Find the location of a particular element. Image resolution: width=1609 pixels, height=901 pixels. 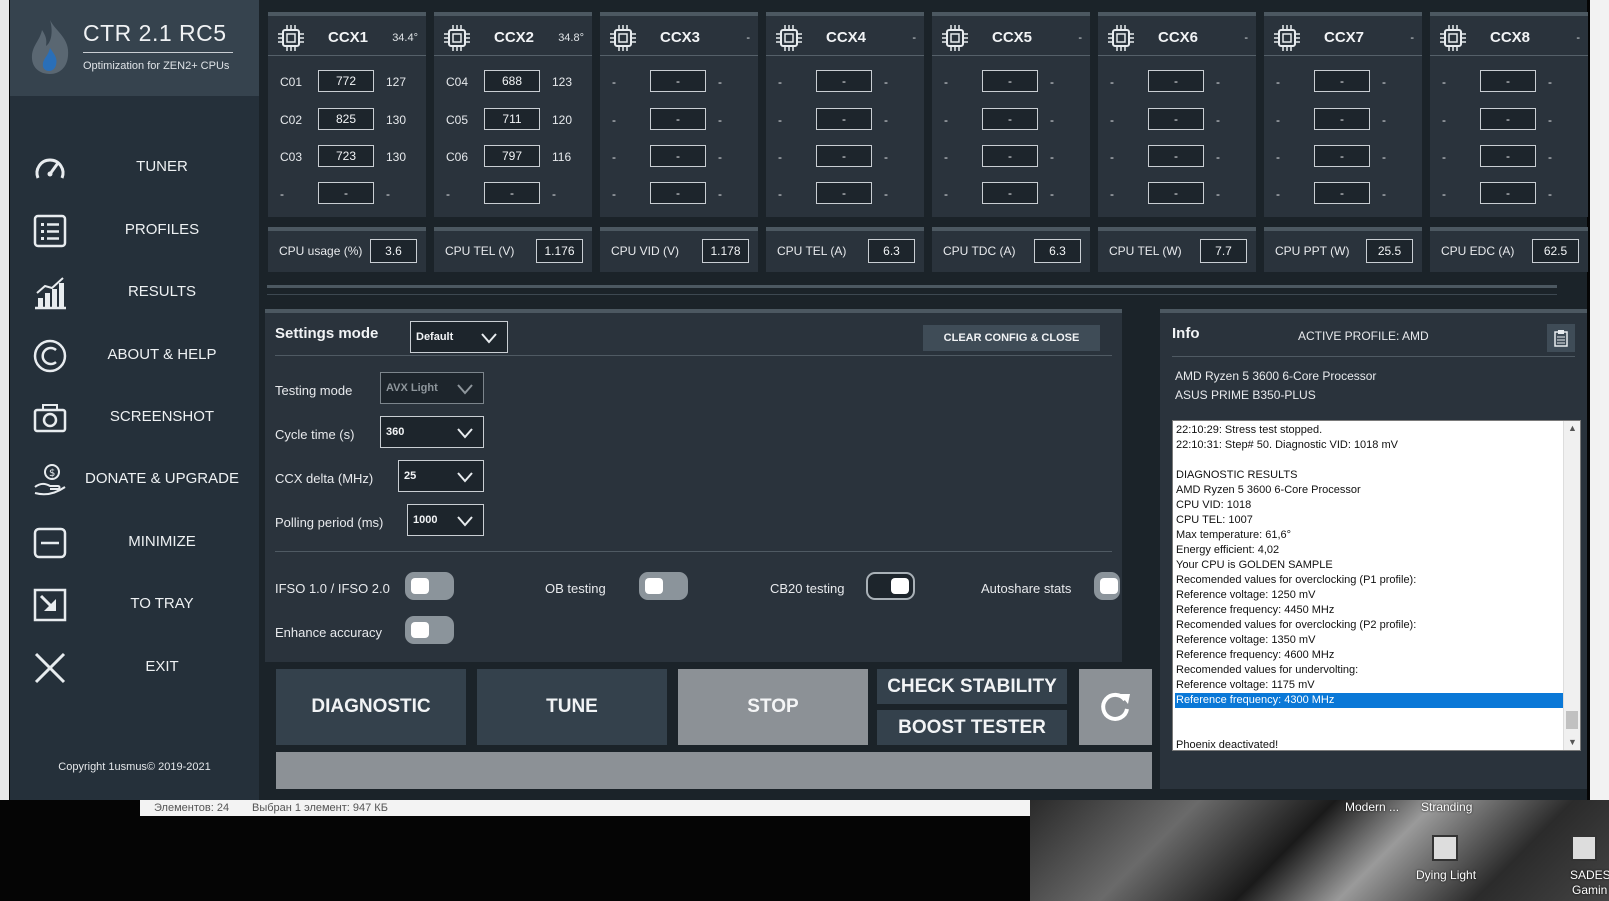

ccx-delta-dropdown: 25 is located at coordinates (441, 476).